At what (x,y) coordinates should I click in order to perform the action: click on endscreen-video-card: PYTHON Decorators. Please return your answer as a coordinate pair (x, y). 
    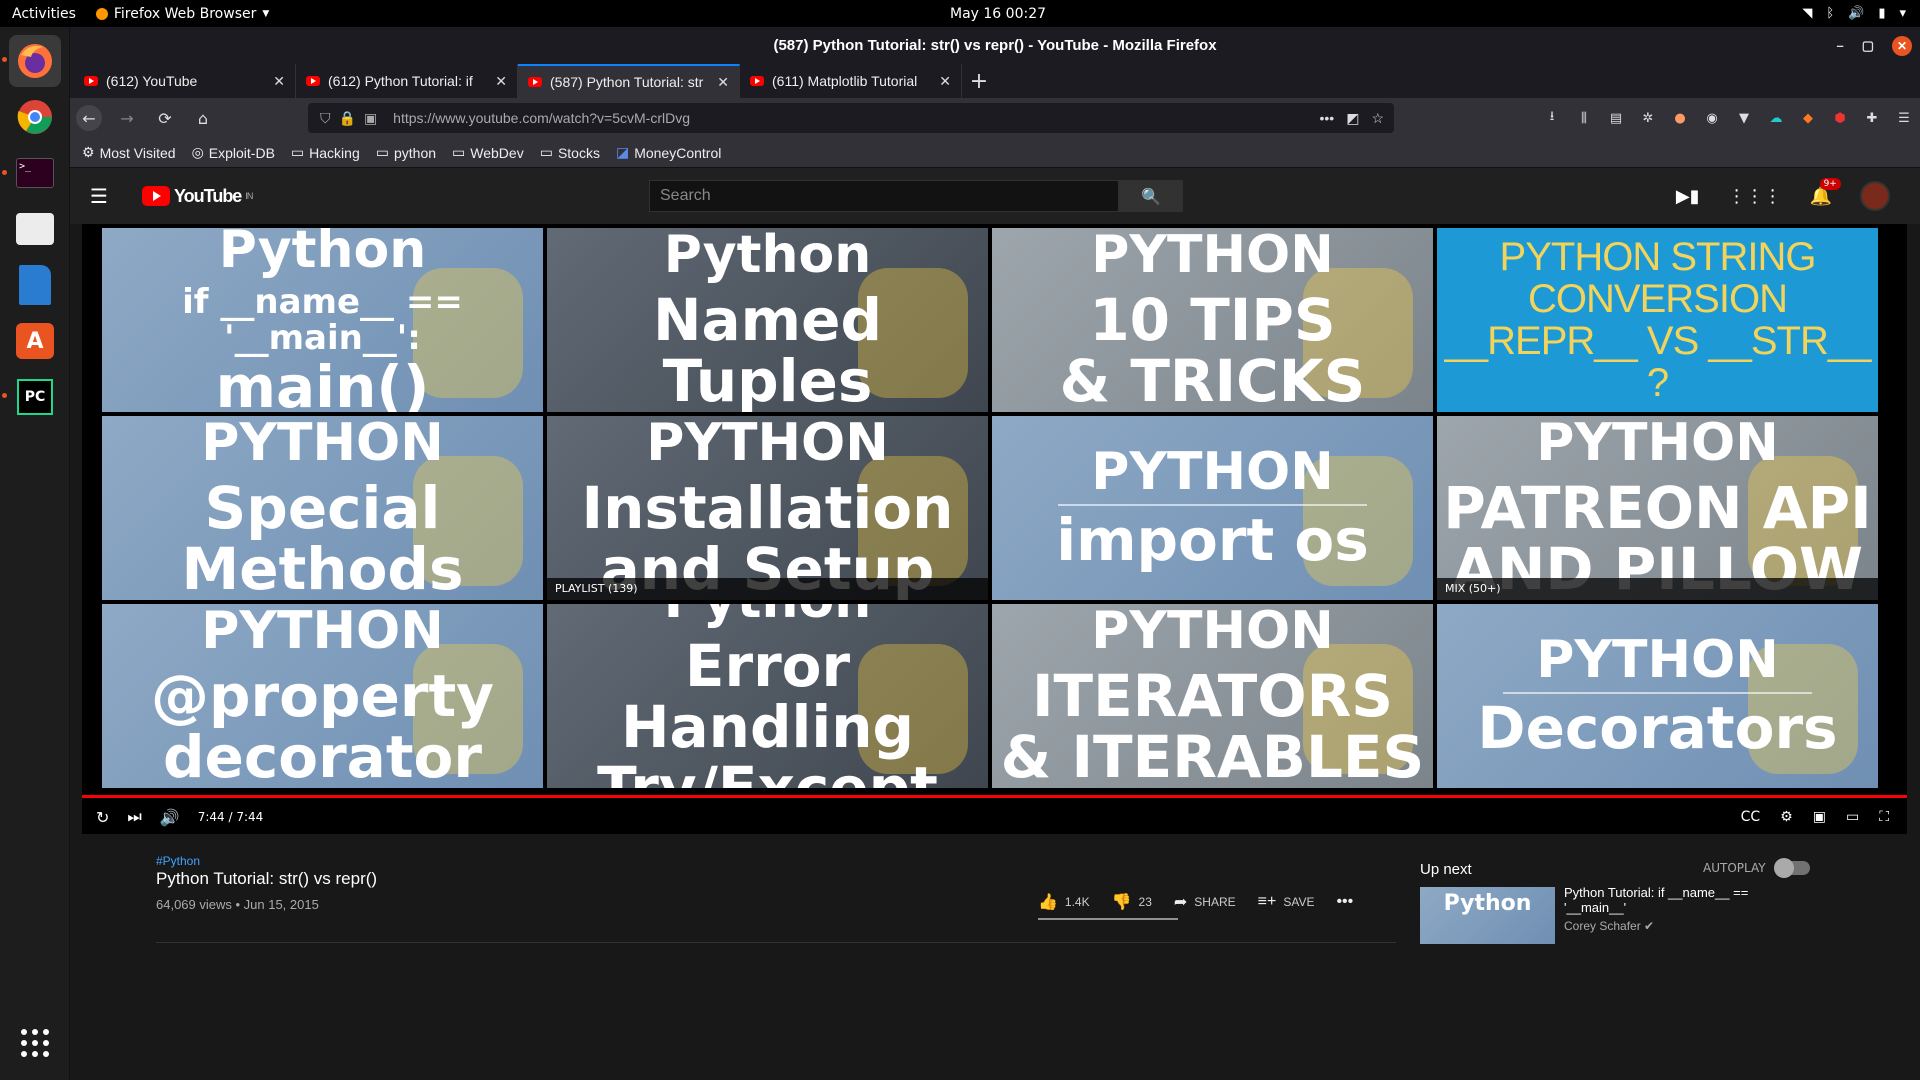
    Looking at the image, I should click on (1657, 696).